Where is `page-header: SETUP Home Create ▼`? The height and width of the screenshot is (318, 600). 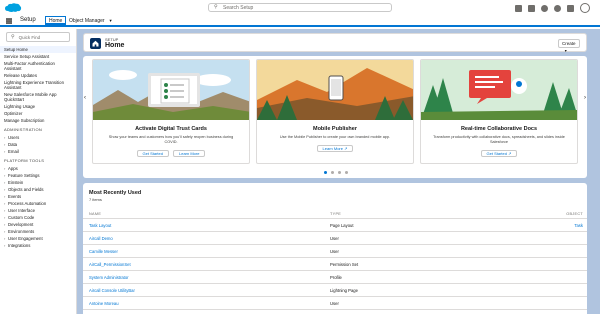 page-header: SETUP Home Create ▼ is located at coordinates (335, 43).